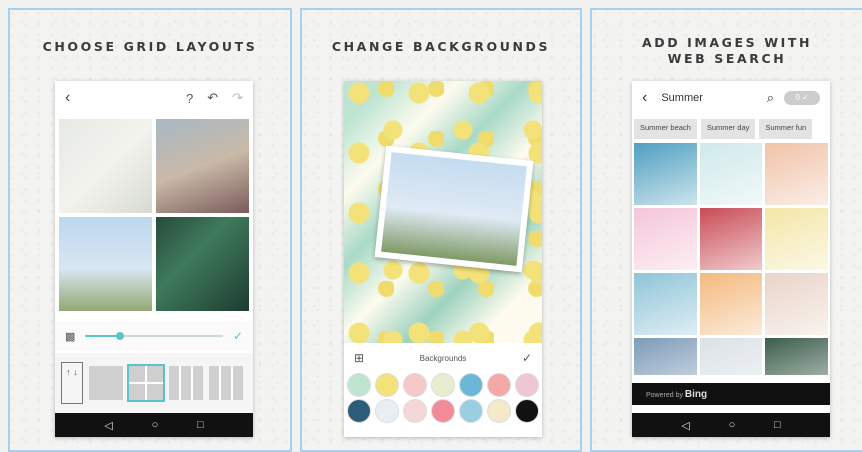 This screenshot has width=862, height=452. What do you see at coordinates (728, 129) in the screenshot?
I see `suggestion-chip: Summer day` at bounding box center [728, 129].